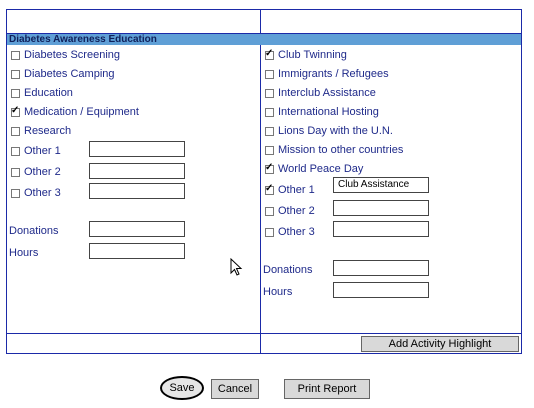  Describe the element at coordinates (381, 268) in the screenshot. I see `right-donations-input` at that location.